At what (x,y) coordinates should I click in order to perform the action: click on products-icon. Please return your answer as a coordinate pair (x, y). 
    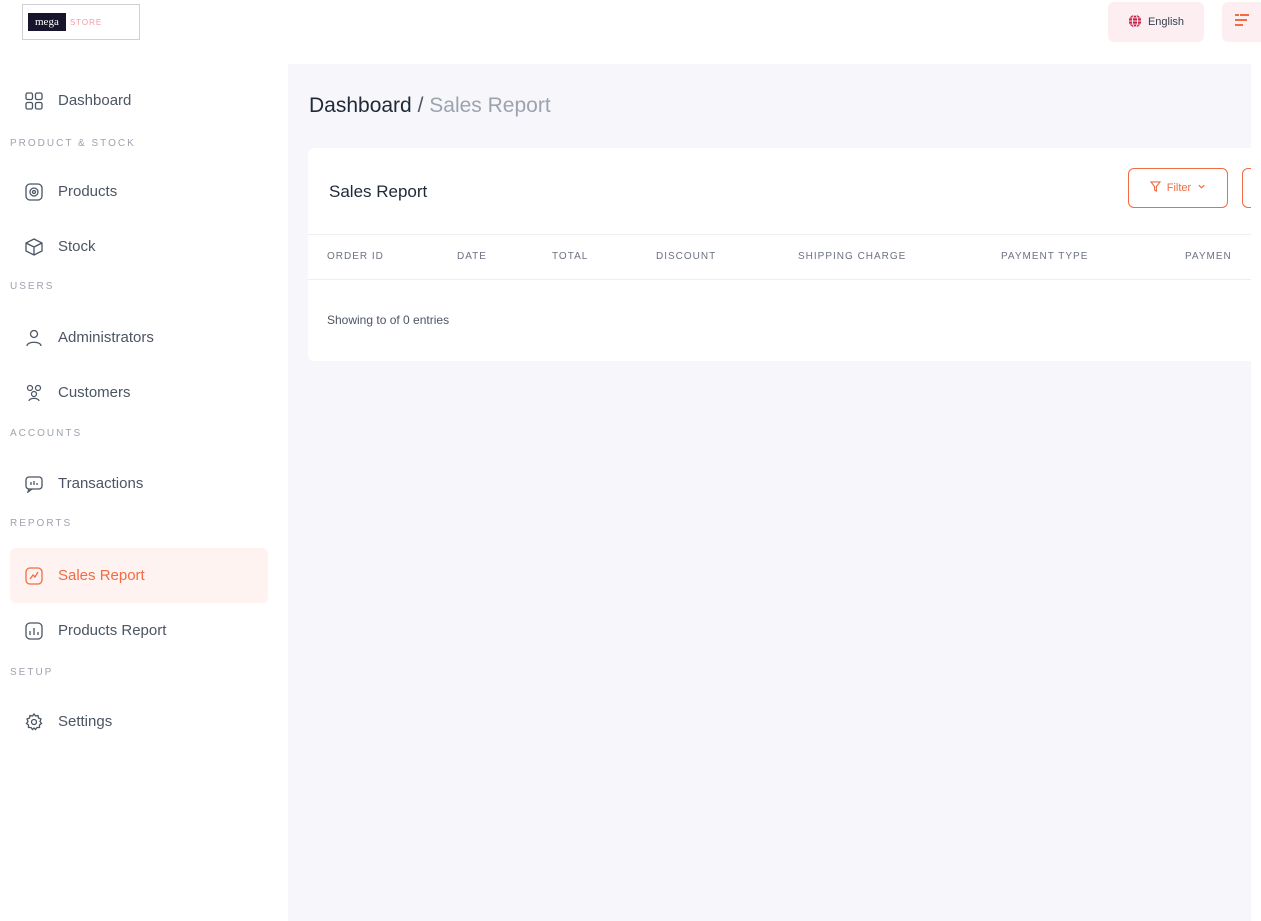
    Looking at the image, I should click on (34, 192).